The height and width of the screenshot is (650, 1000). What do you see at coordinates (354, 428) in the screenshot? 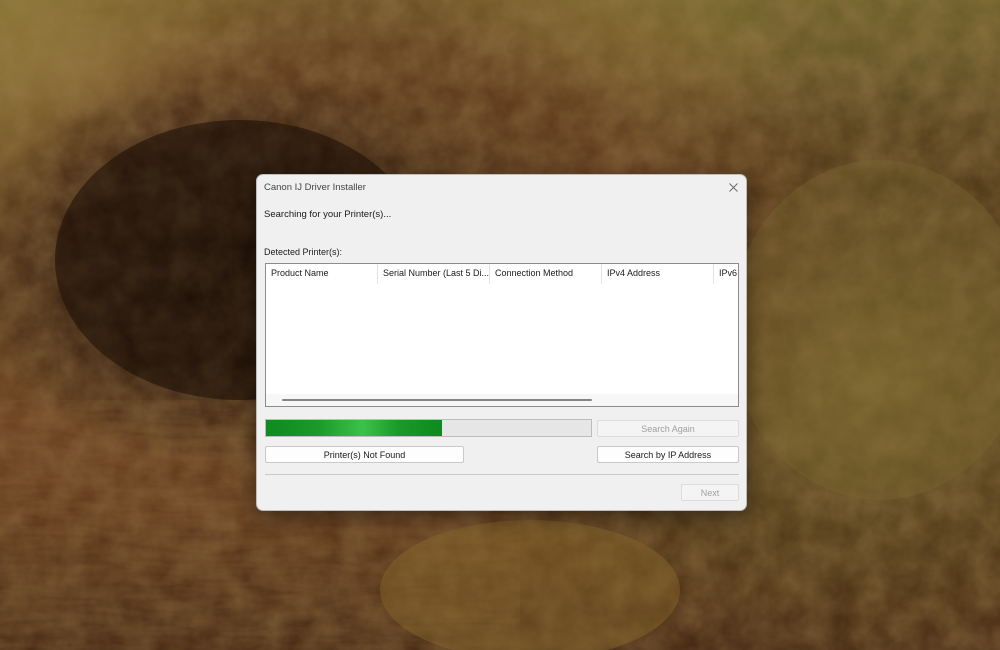
I see `progress-fill` at bounding box center [354, 428].